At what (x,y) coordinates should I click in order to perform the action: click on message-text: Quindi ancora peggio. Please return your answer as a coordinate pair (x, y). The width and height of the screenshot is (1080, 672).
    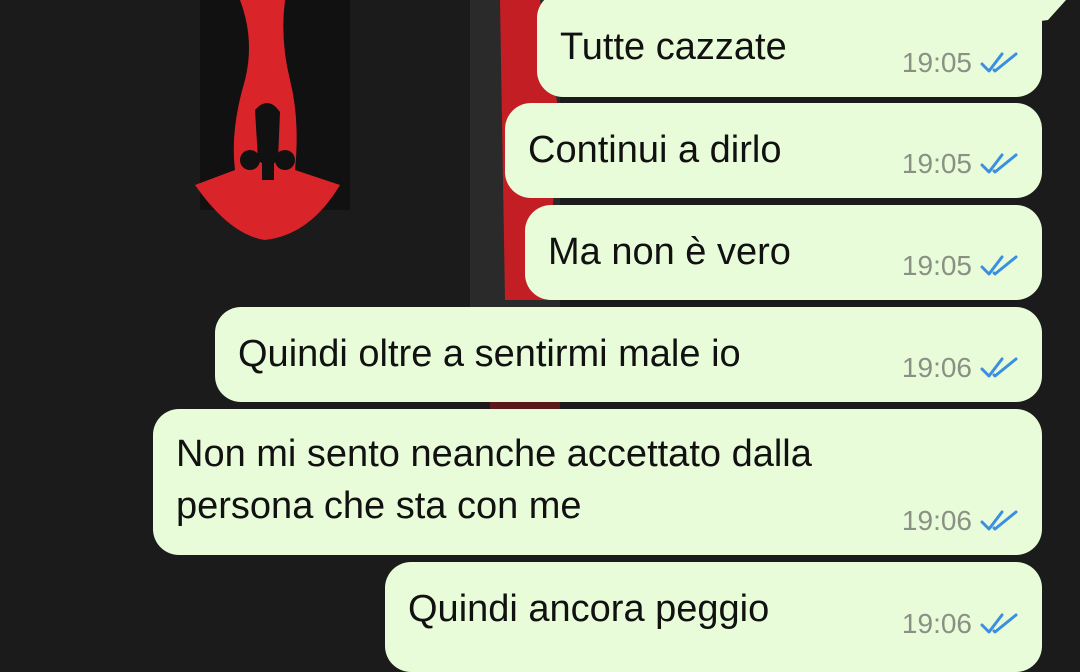
    Looking at the image, I should click on (589, 609).